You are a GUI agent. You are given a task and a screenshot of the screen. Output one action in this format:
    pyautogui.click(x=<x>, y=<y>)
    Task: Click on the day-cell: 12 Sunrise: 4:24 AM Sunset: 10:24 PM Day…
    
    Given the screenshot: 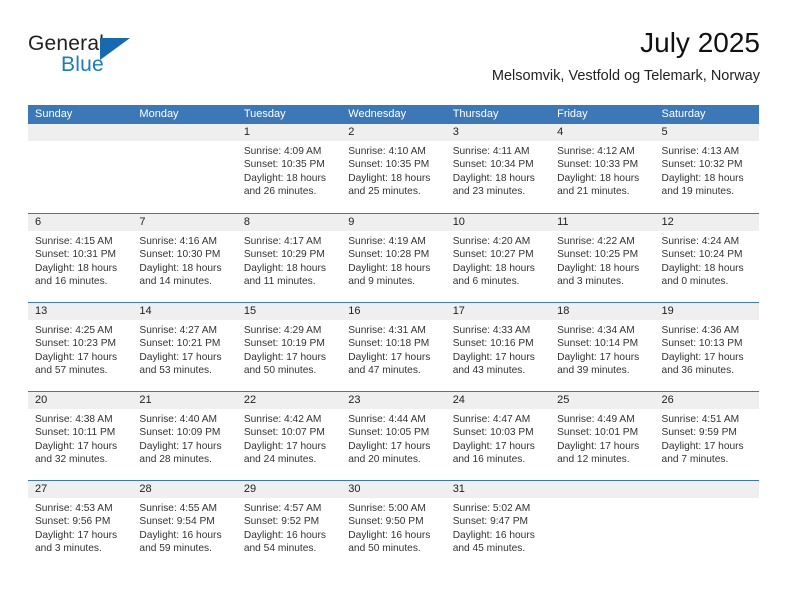 What is the action you would take?
    pyautogui.click(x=706, y=258)
    